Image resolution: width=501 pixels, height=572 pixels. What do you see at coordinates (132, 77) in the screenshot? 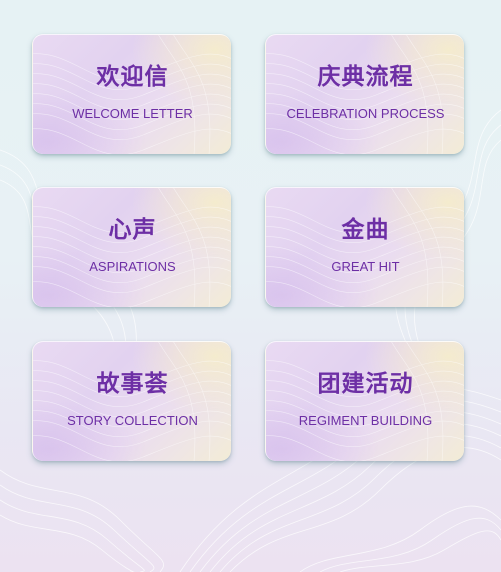
I see `card-title: 欢迎信` at bounding box center [132, 77].